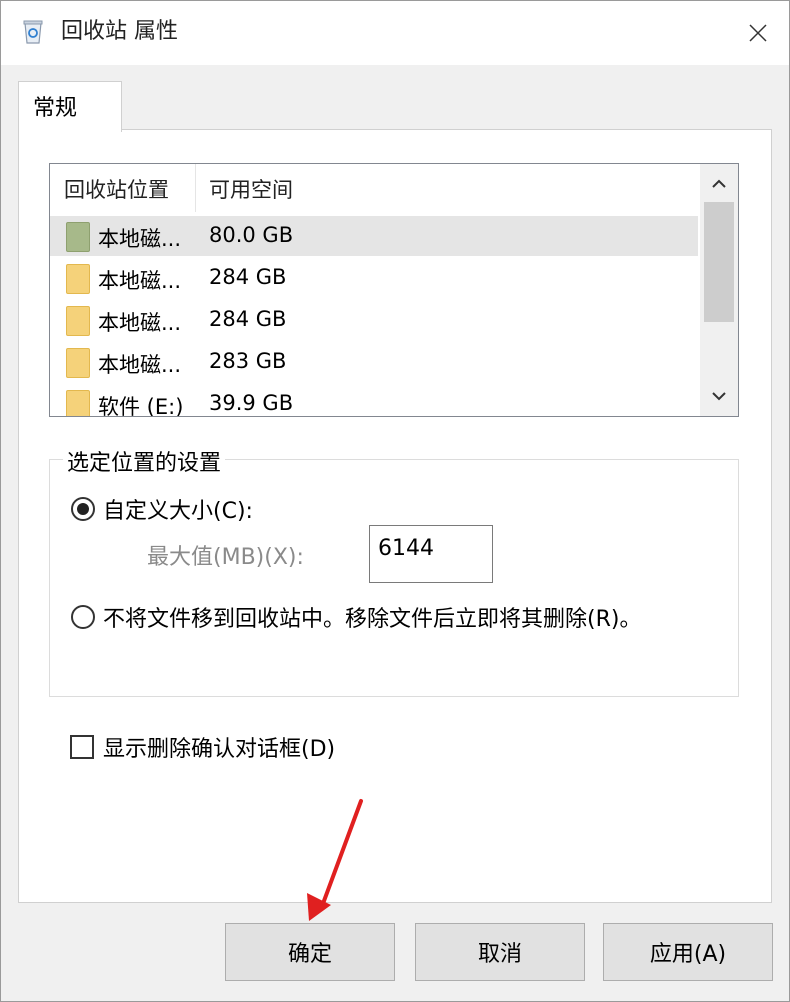 The image size is (790, 1002). Describe the element at coordinates (82, 747) in the screenshot. I see `confirm-dialog-checkbox` at that location.